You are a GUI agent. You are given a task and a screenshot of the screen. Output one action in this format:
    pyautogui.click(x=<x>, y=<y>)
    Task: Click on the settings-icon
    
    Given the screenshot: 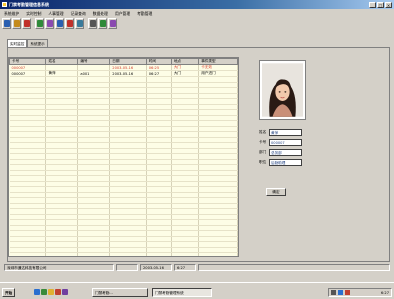 What is the action you would take?
    pyautogui.click(x=79, y=23)
    